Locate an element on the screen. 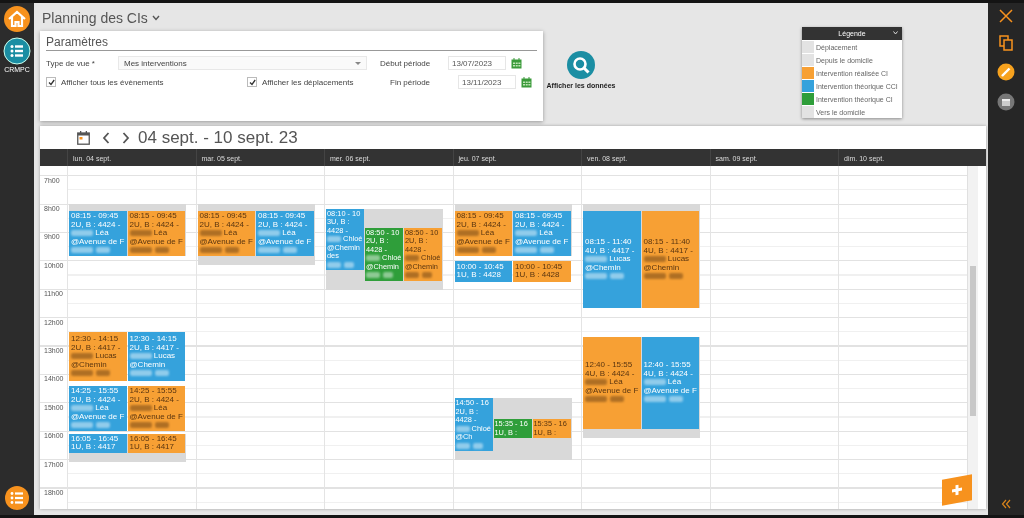 The image size is (1024, 518). copy-icon is located at coordinates (1006, 43).